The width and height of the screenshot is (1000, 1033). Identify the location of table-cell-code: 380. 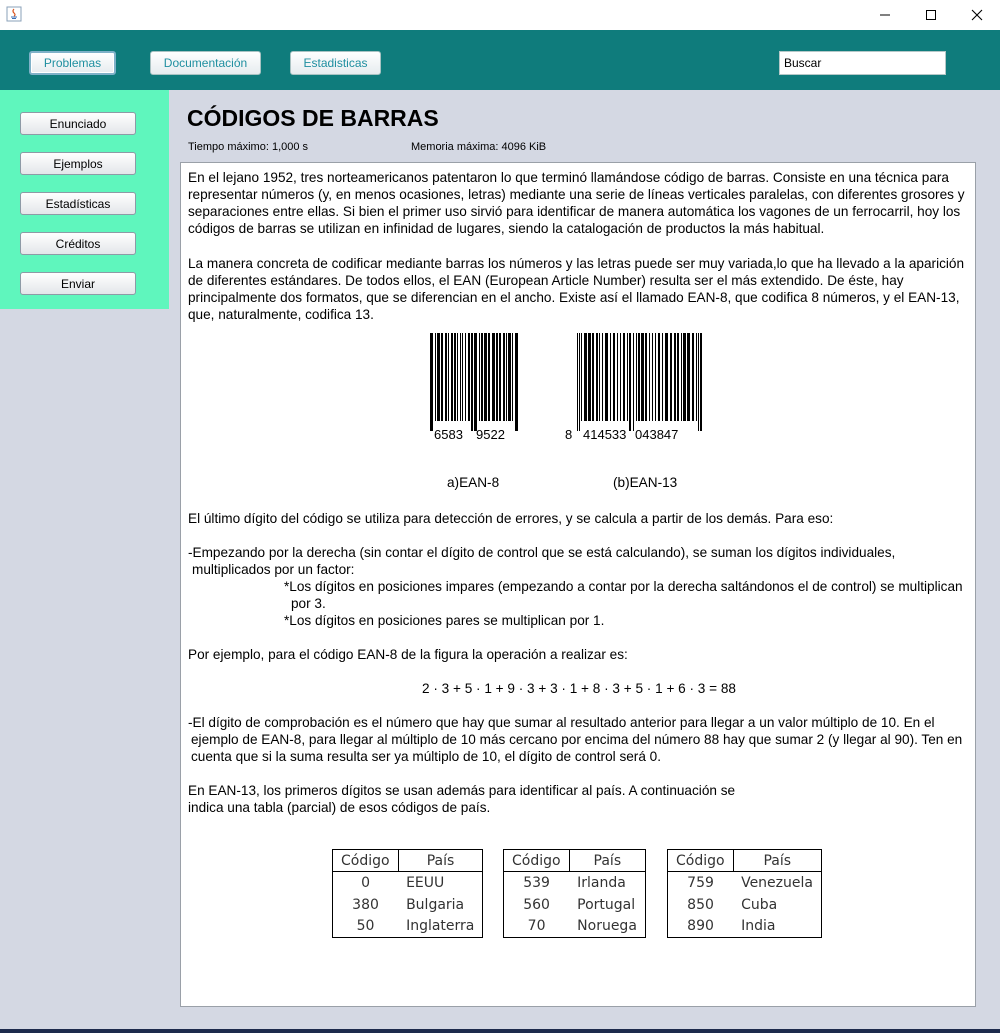
(365, 904).